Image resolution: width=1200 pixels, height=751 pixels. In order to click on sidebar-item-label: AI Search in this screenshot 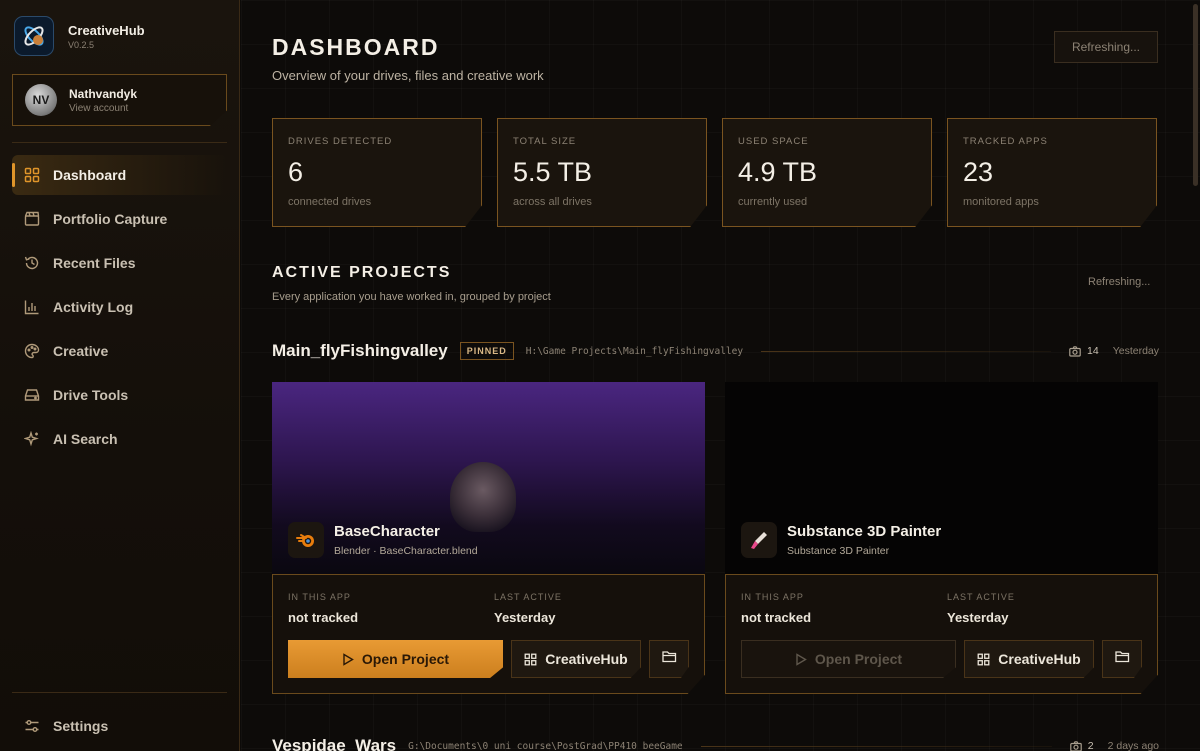, I will do `click(85, 439)`.